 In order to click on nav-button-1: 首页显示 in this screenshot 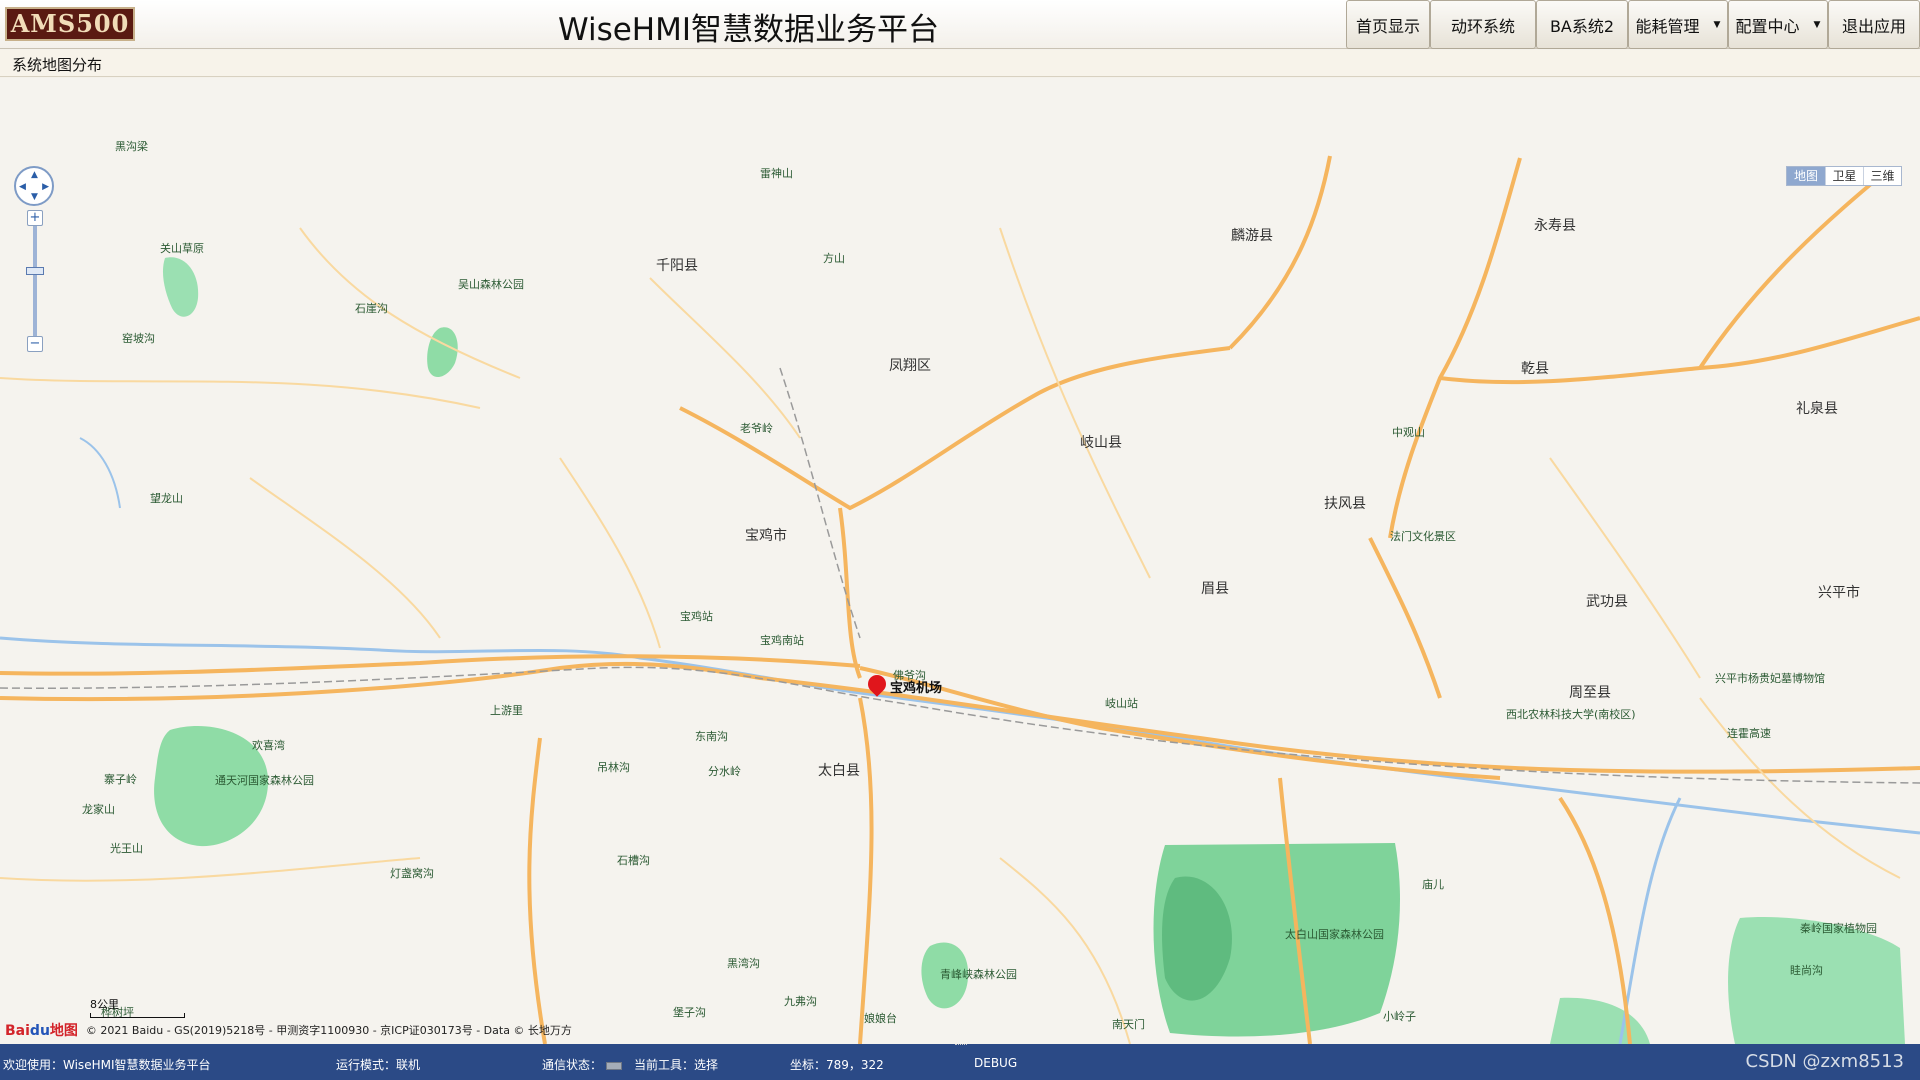, I will do `click(1388, 24)`.